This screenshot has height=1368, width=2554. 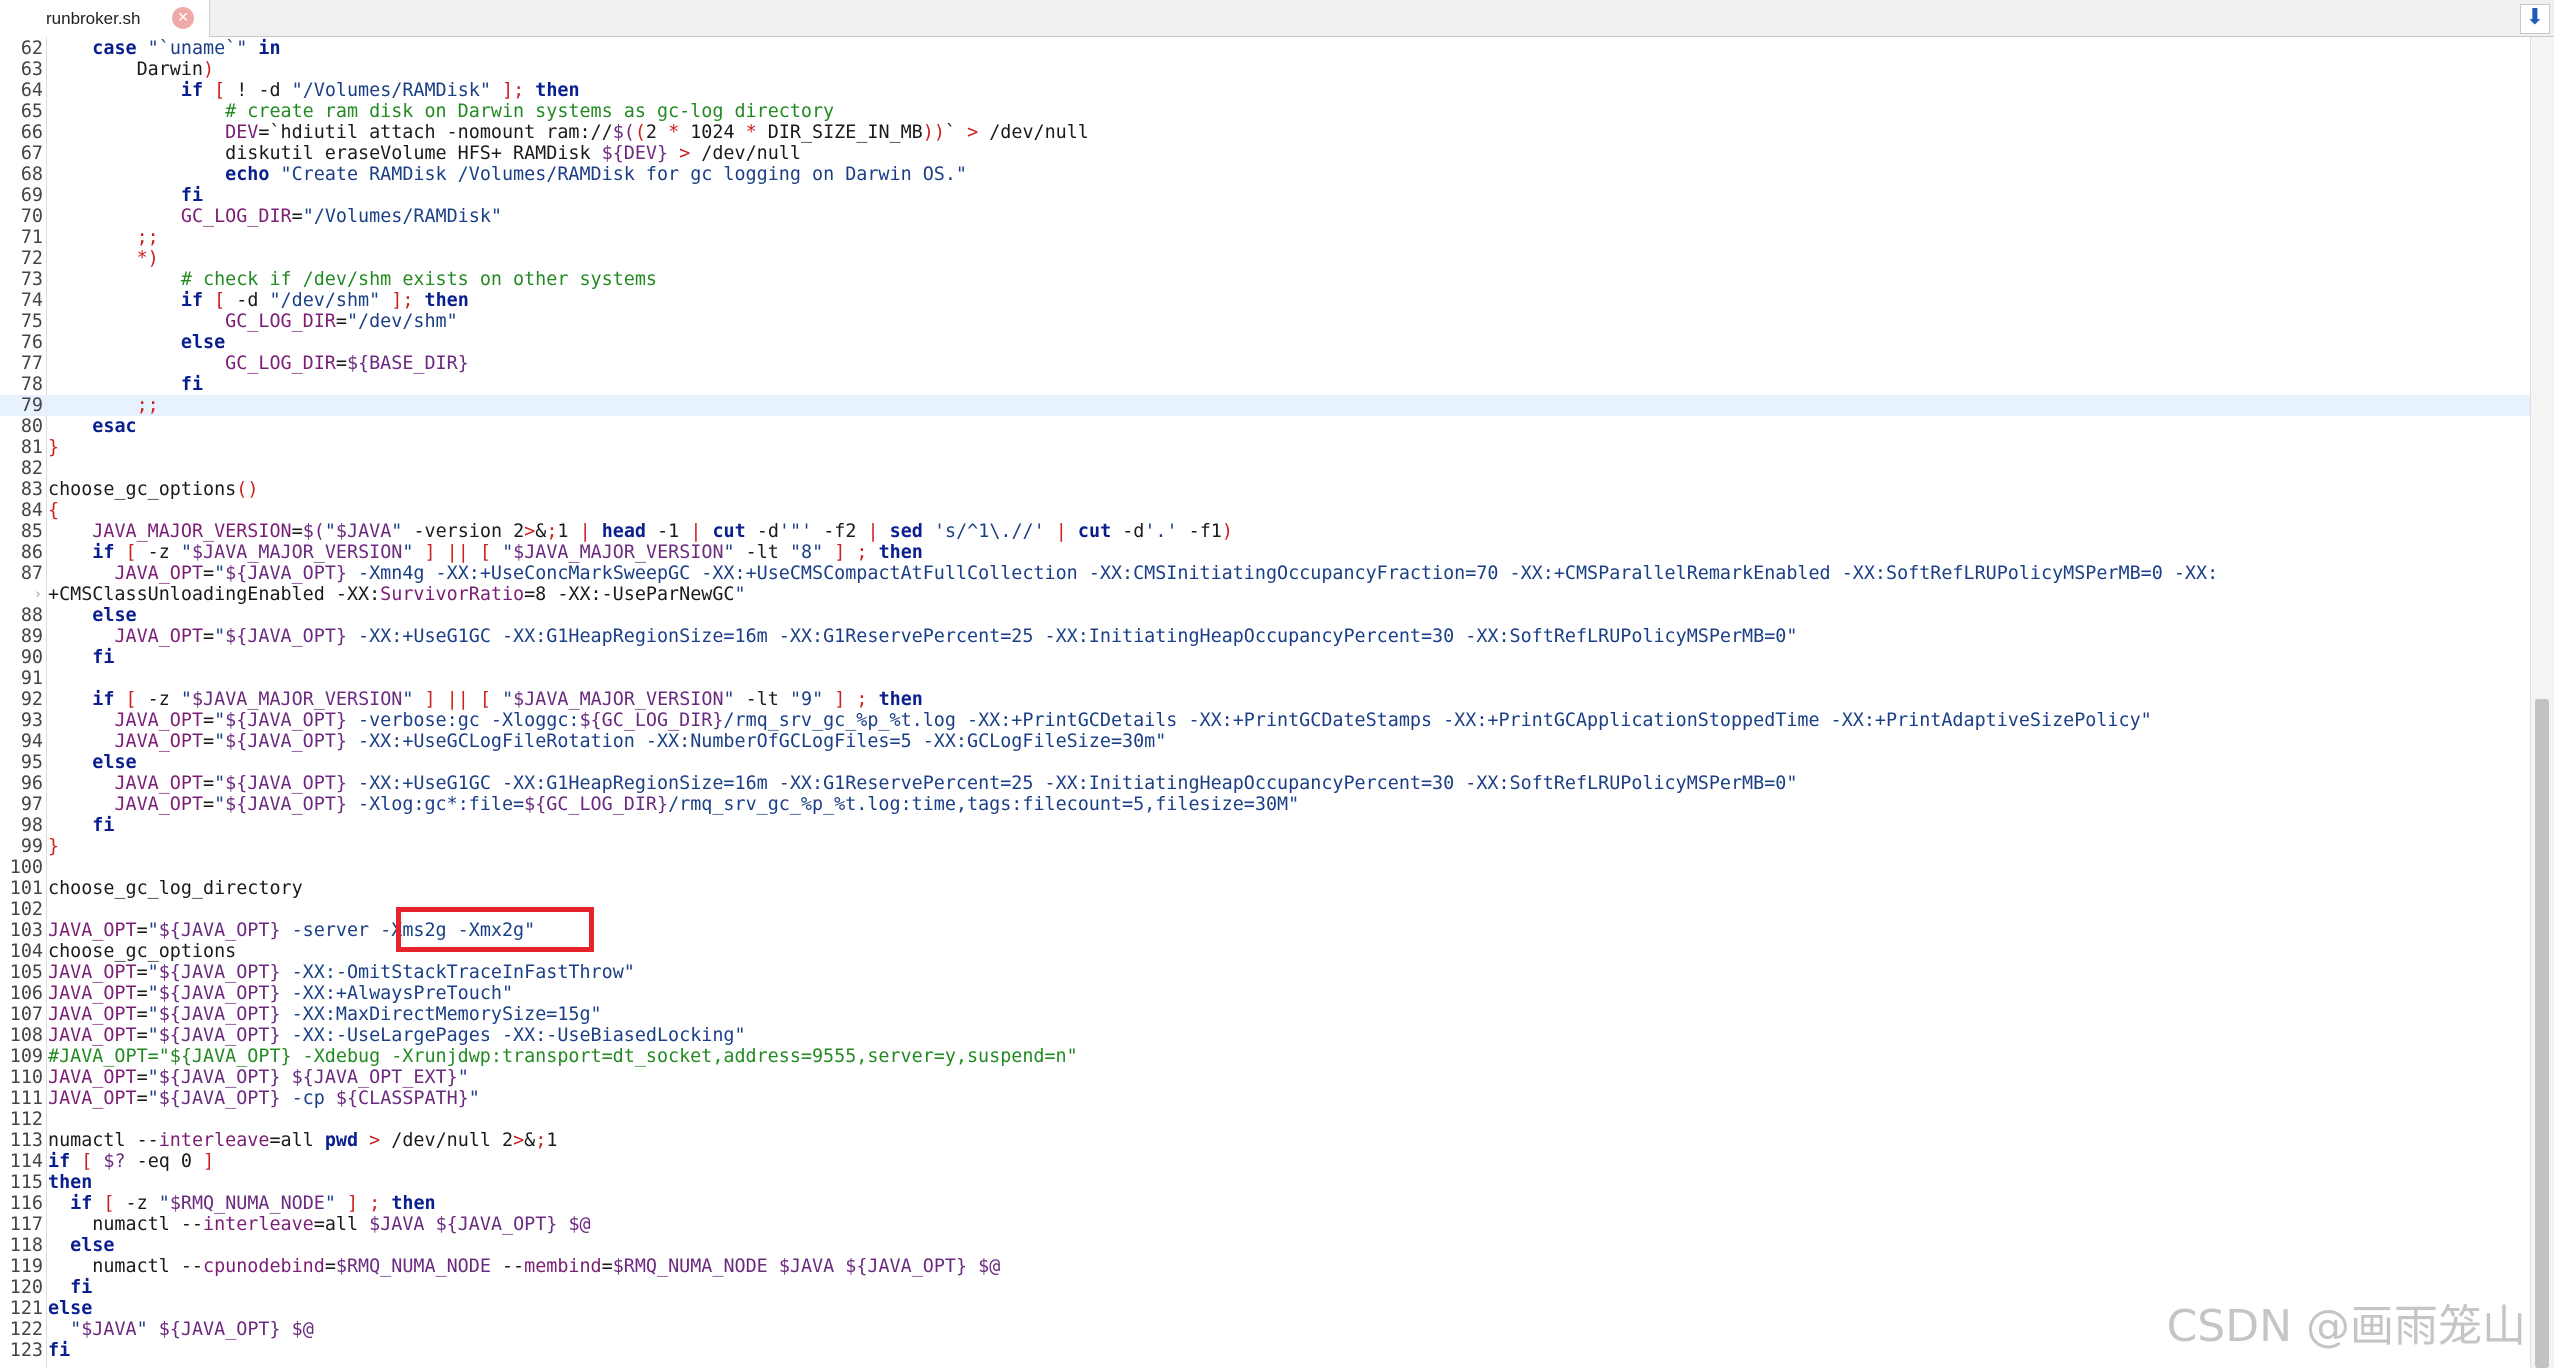 What do you see at coordinates (31, 342) in the screenshot?
I see `line-number: 76` at bounding box center [31, 342].